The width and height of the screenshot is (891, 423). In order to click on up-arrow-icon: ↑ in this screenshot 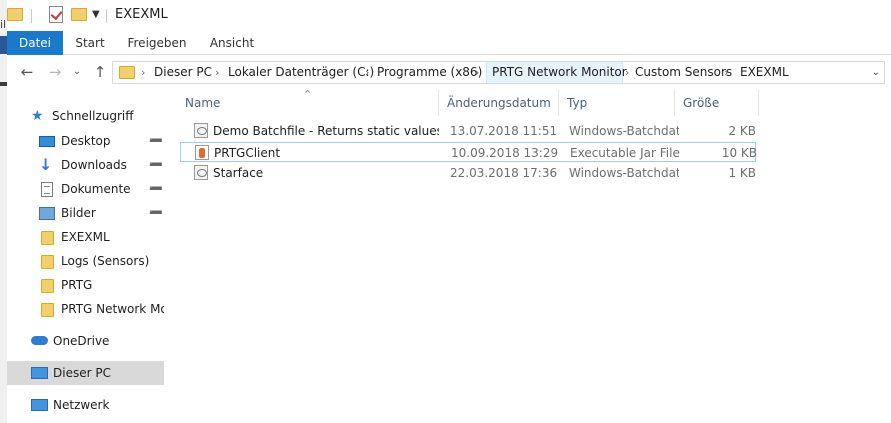, I will do `click(100, 72)`.